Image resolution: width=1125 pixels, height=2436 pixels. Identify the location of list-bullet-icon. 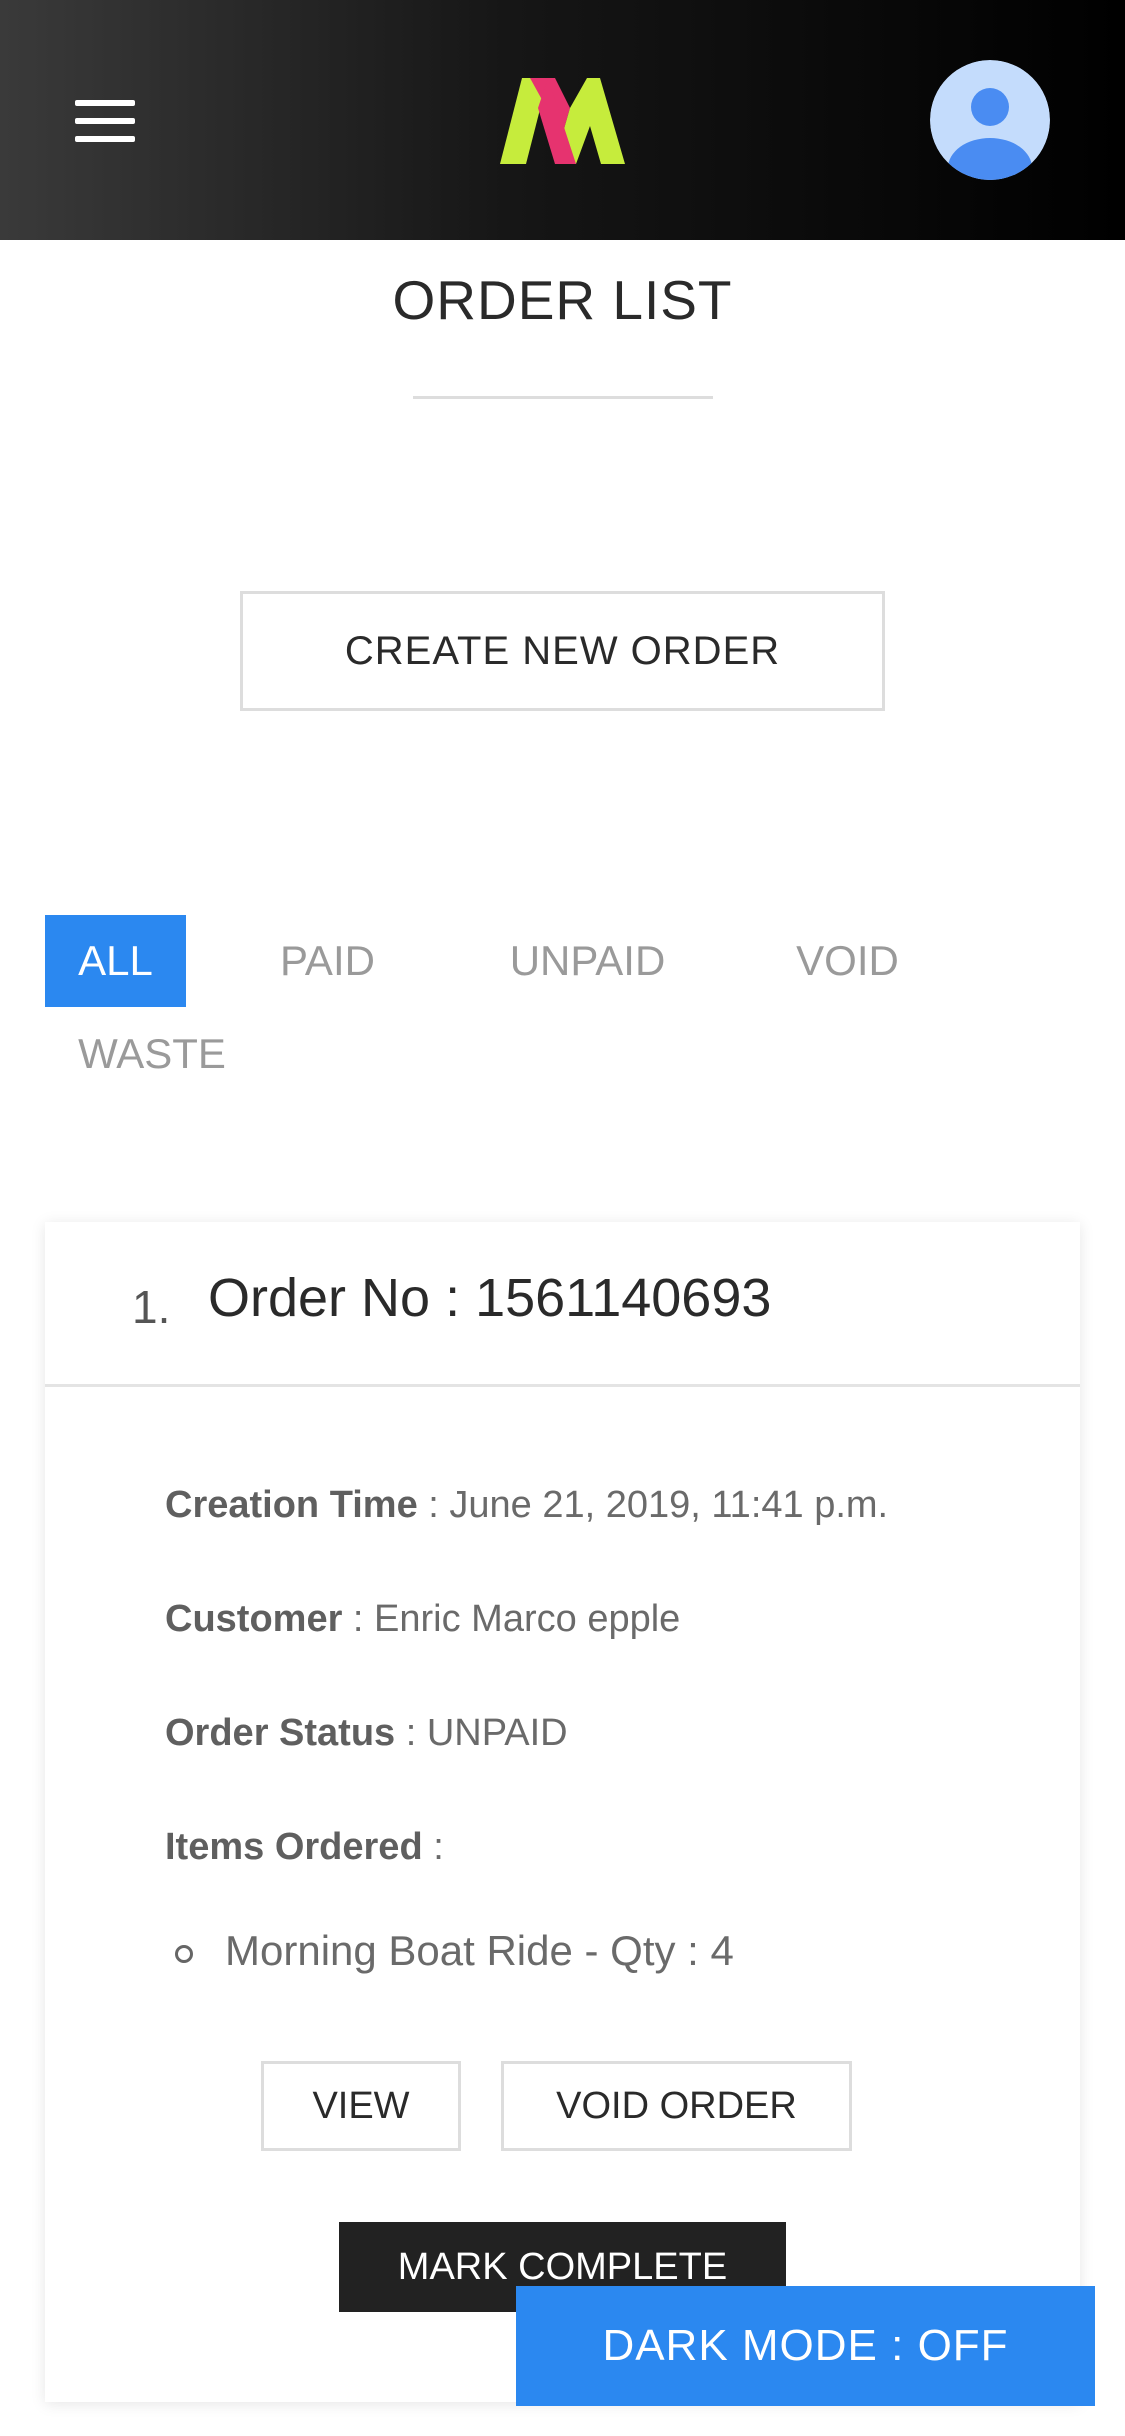
(184, 1954).